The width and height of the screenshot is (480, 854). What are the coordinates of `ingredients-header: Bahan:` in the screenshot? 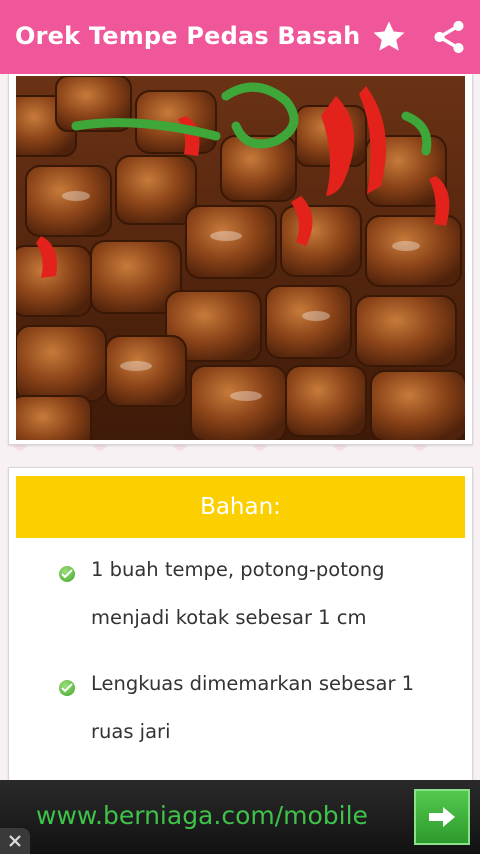 It's located at (240, 507).